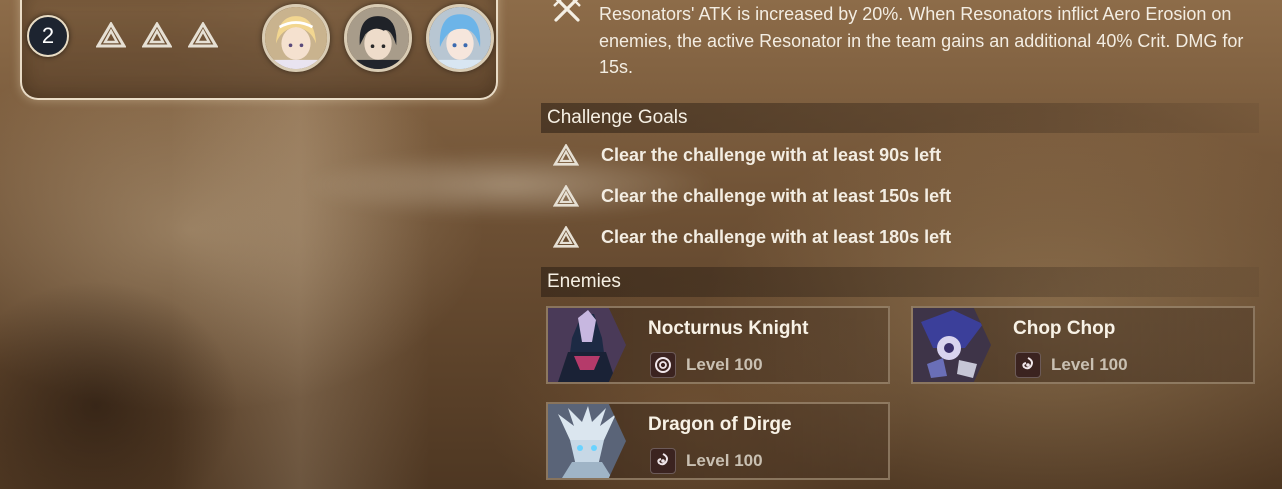 This screenshot has height=489, width=1282. What do you see at coordinates (587, 345) in the screenshot?
I see `nocturnus-knight-portrait` at bounding box center [587, 345].